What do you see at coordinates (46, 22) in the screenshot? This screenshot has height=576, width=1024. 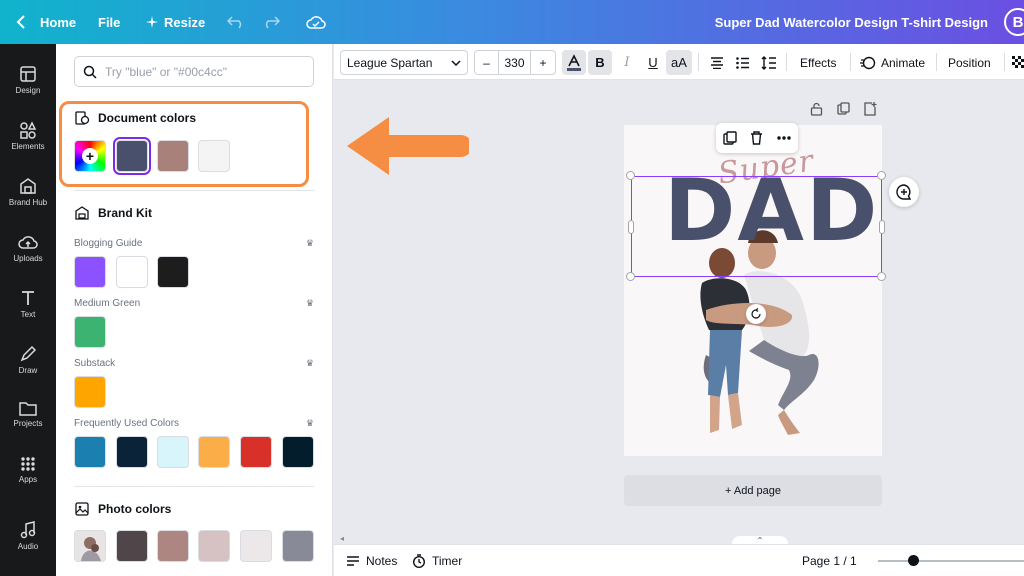 I see `home-button: Home` at bounding box center [46, 22].